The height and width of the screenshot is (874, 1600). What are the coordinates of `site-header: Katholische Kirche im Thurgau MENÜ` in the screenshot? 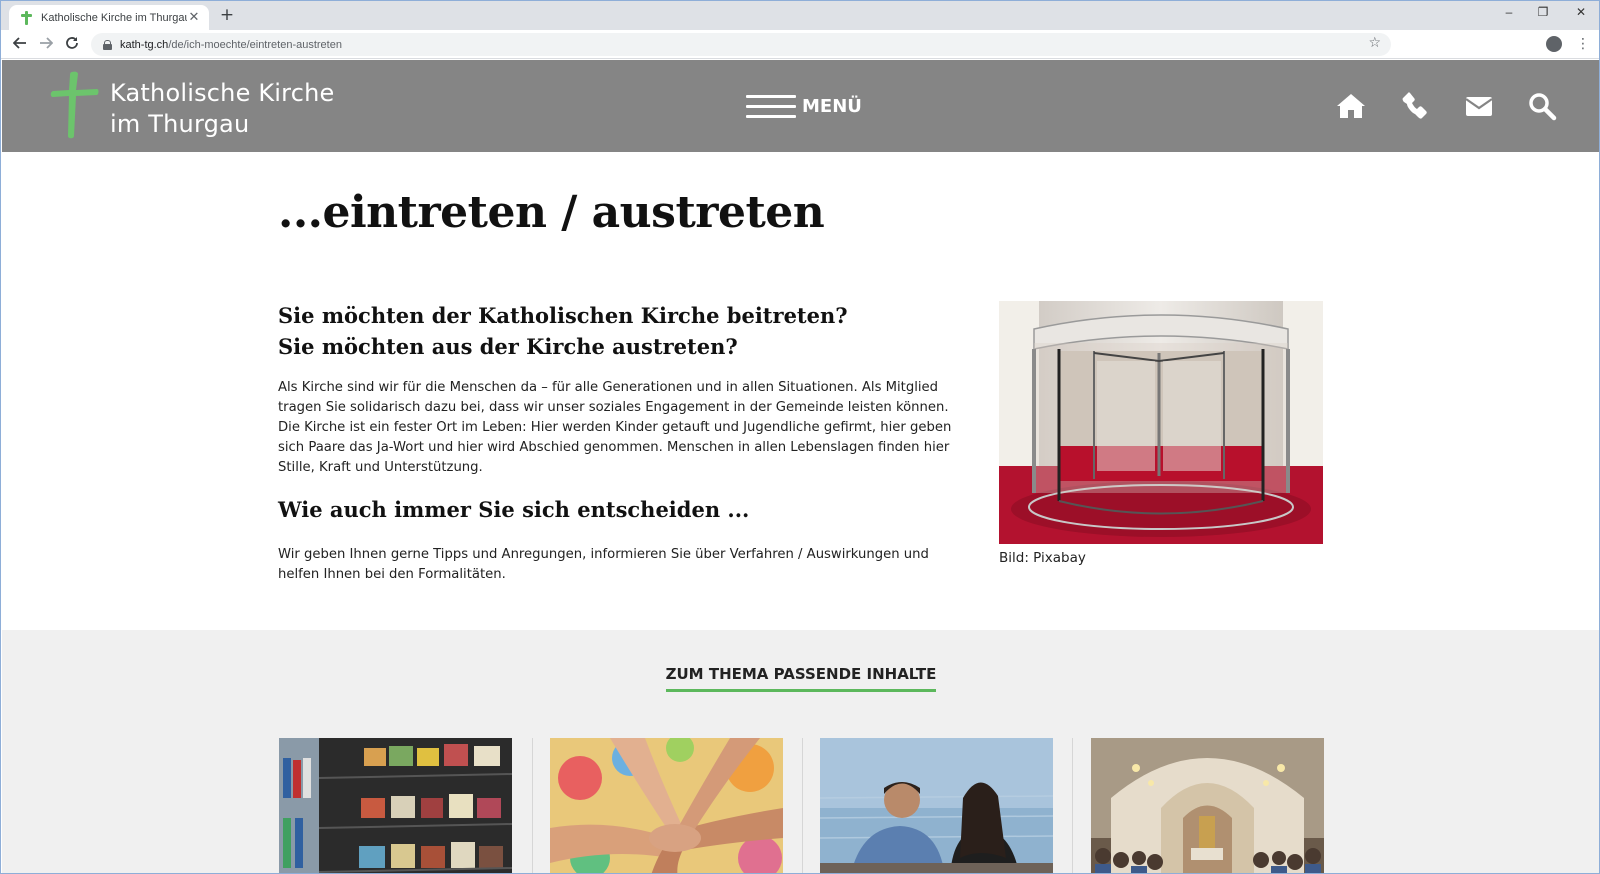 It's located at (800, 106).